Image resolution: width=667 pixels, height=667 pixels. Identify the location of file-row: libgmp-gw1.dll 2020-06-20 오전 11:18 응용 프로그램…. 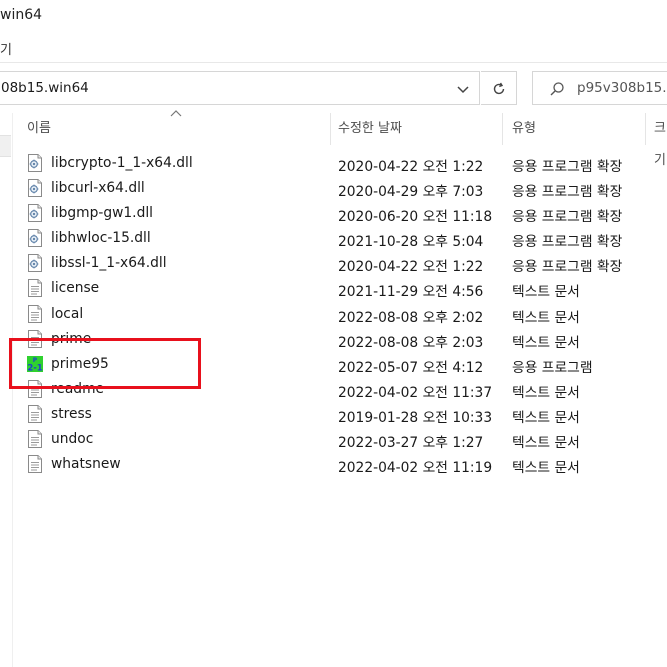
(343, 213).